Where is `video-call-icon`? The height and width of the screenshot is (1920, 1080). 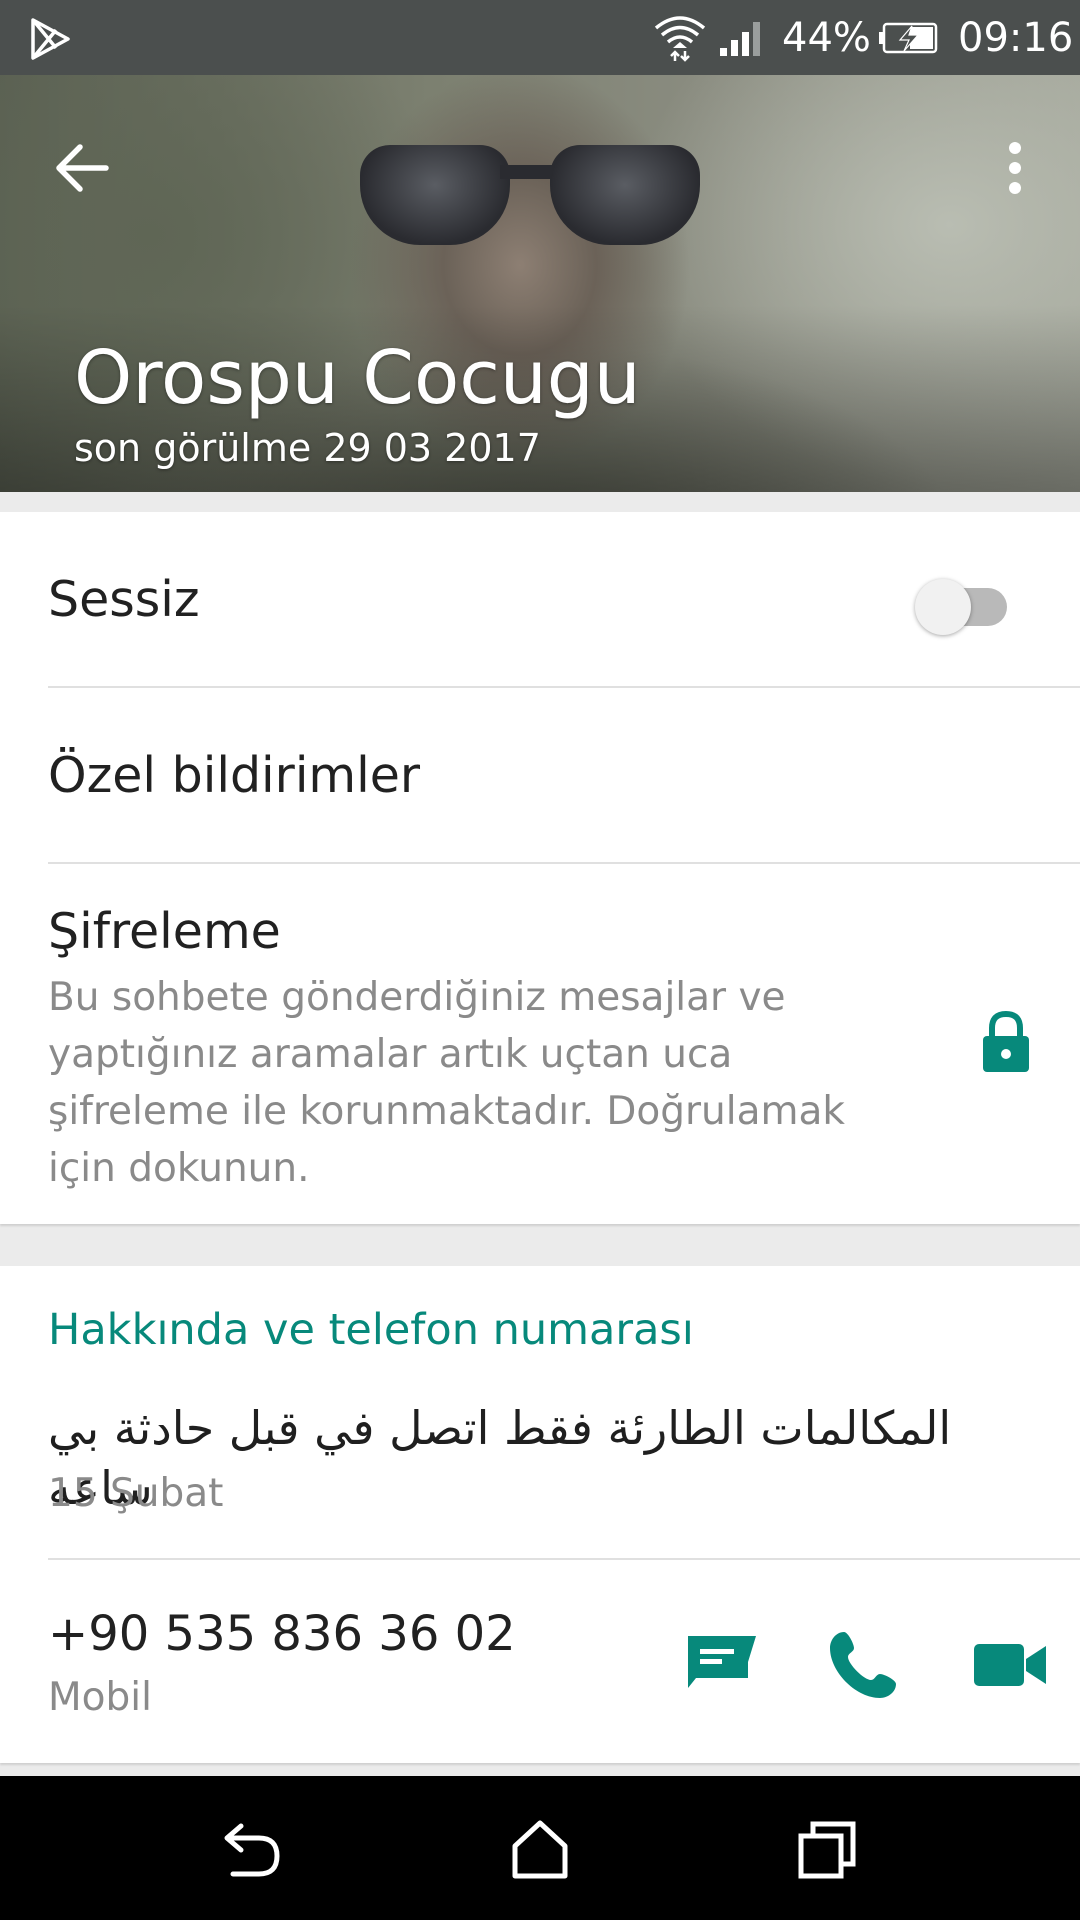
video-call-icon is located at coordinates (1010, 1665).